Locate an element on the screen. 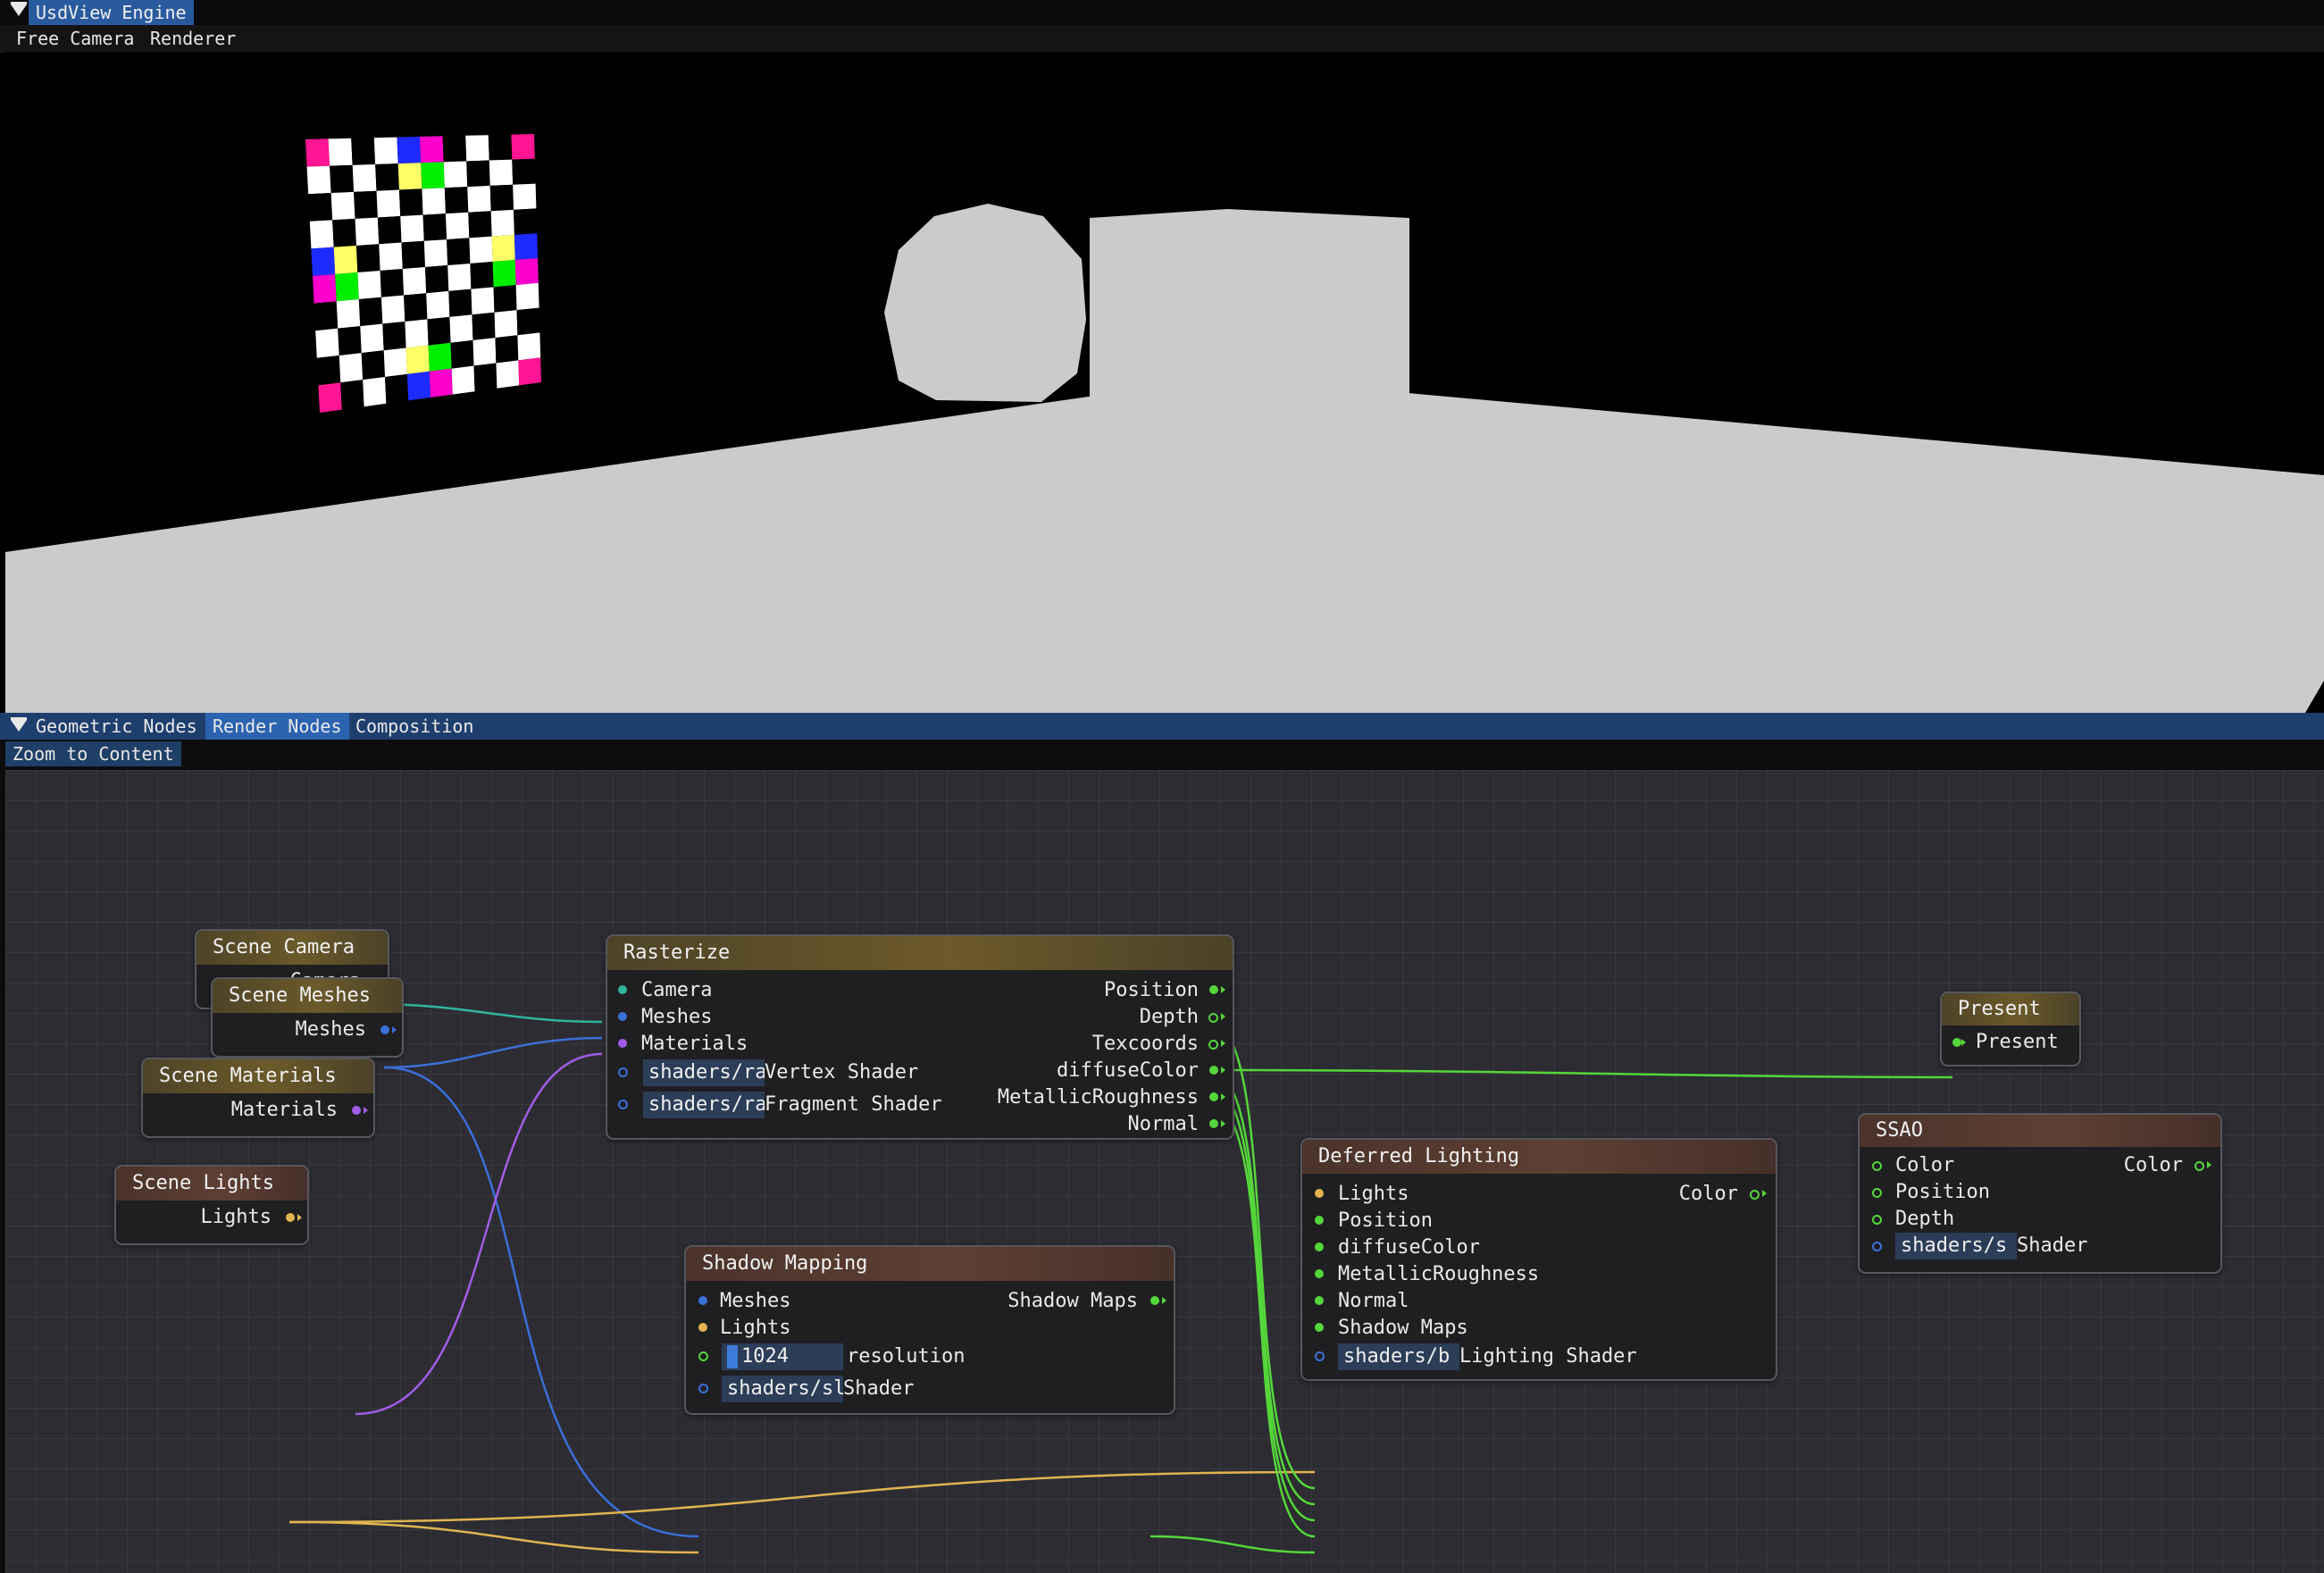 The image size is (2324, 1573). tab-render-nodes: Render Nodes is located at coordinates (277, 726).